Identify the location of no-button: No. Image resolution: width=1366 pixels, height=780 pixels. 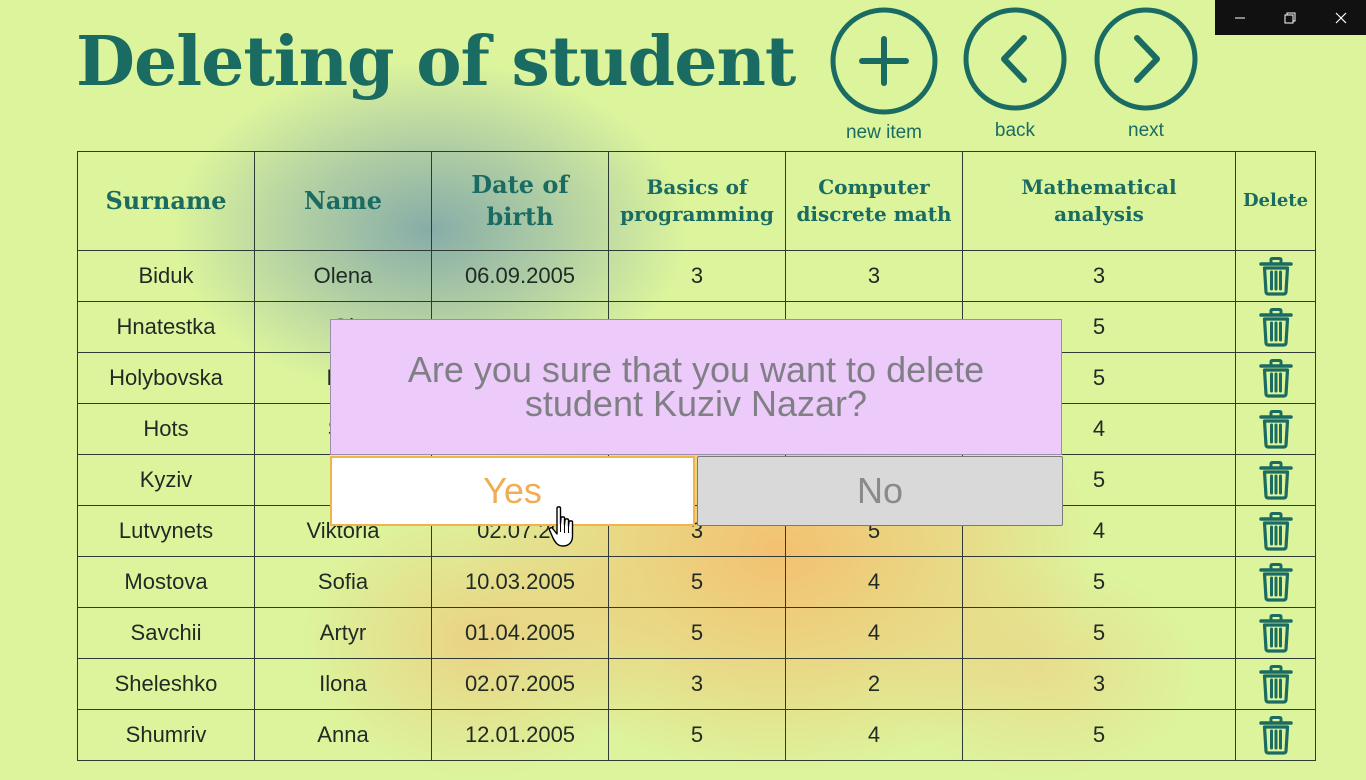
(880, 491).